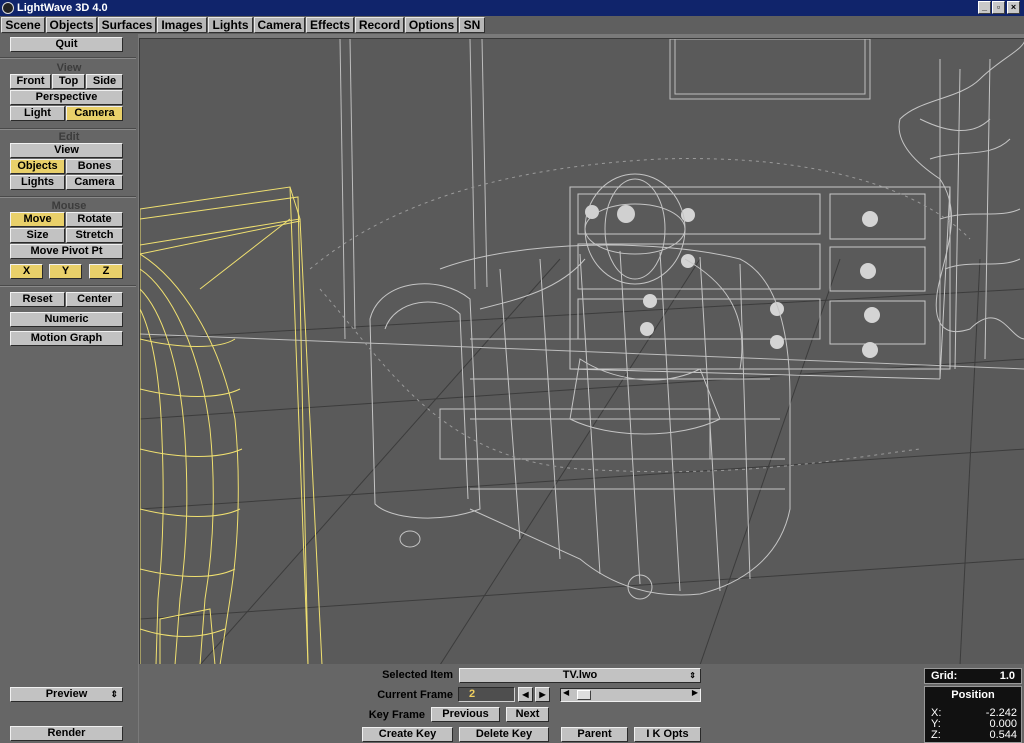  I want to click on mouse-section-label: Mouse, so click(69, 206).